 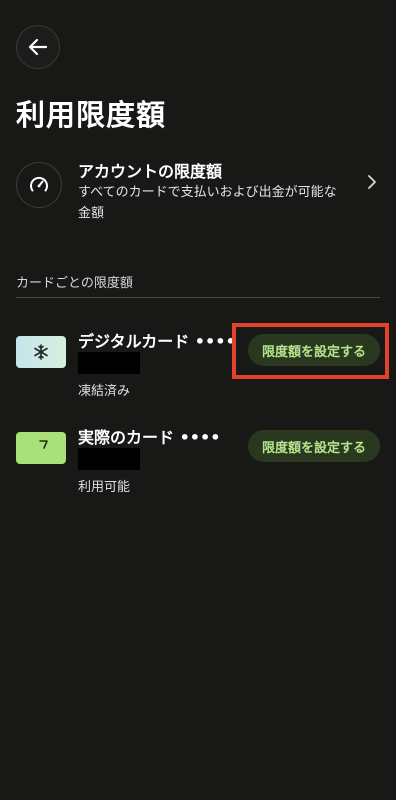 What do you see at coordinates (74, 283) in the screenshot?
I see `section-label: カードごとの限度額` at bounding box center [74, 283].